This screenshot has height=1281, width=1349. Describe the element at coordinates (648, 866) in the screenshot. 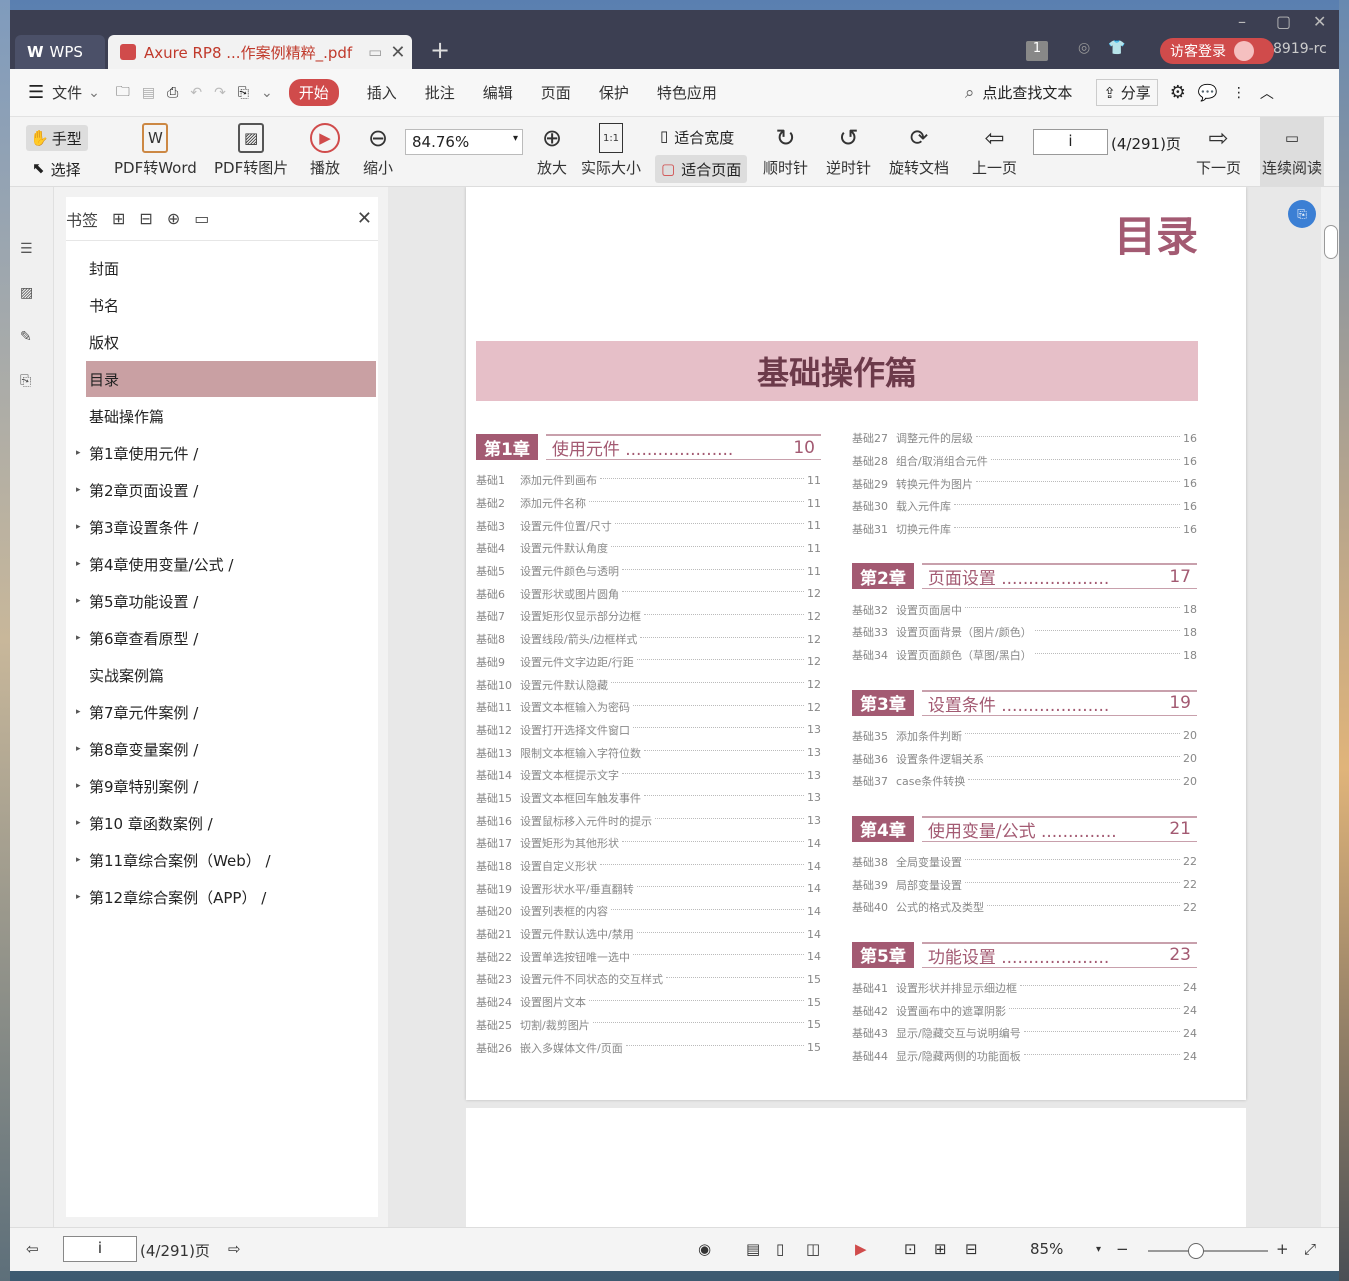

I see `toc-entry: 基础18 设置自定义形状 14` at that location.